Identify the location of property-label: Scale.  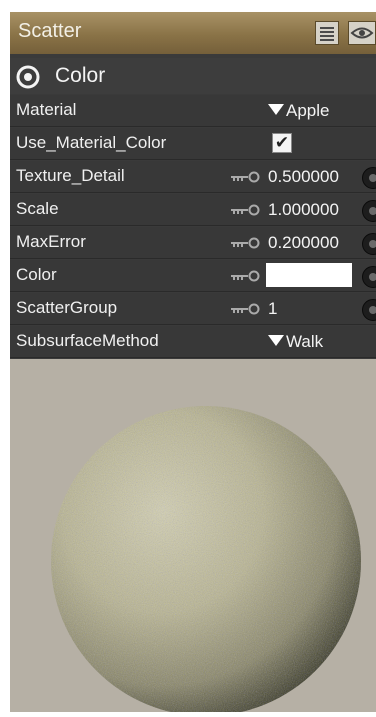
(37, 208).